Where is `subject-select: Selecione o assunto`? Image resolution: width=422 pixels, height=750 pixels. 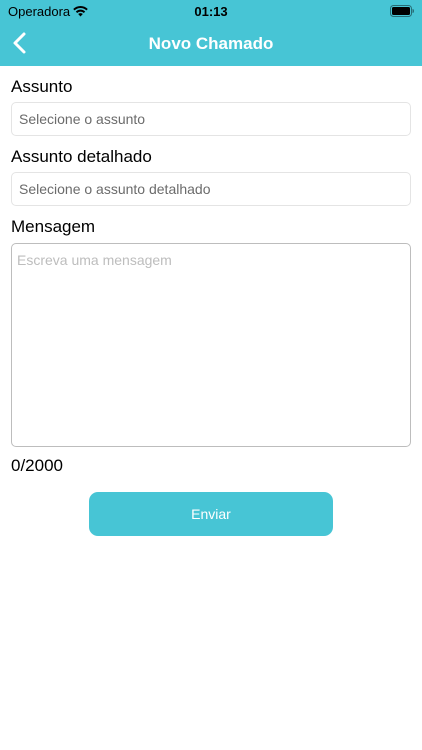 subject-select: Selecione o assunto is located at coordinates (211, 119).